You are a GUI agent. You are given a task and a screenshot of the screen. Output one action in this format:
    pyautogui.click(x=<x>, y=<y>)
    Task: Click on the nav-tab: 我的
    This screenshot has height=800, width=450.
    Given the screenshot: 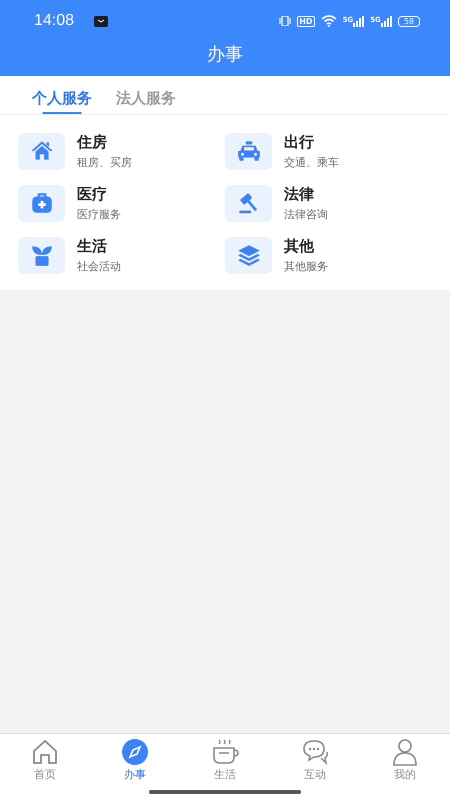 What is the action you would take?
    pyautogui.click(x=405, y=760)
    